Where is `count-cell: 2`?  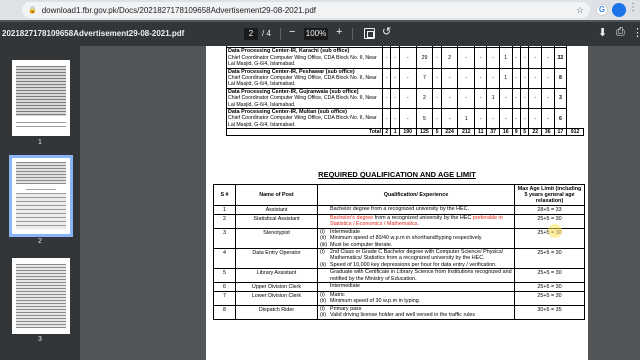 count-cell: 2 is located at coordinates (449, 58).